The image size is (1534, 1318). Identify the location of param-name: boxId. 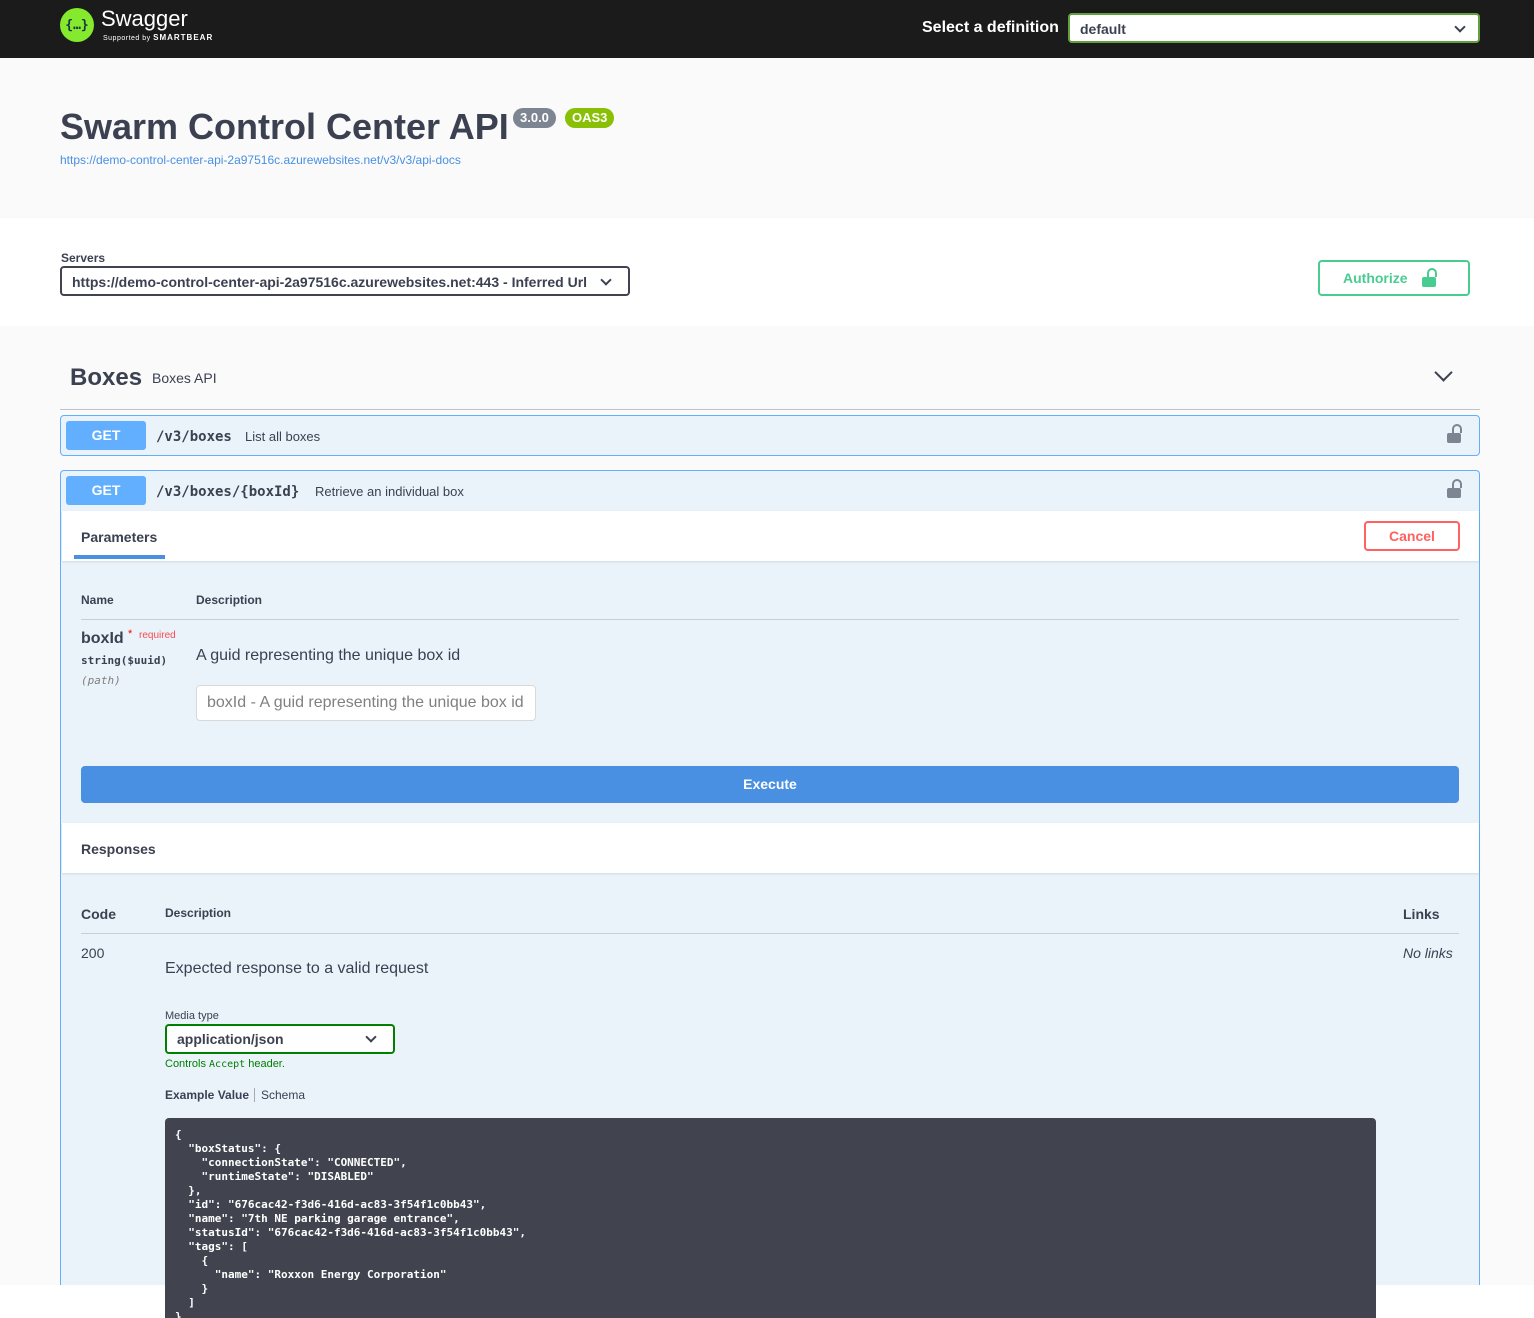
(102, 638).